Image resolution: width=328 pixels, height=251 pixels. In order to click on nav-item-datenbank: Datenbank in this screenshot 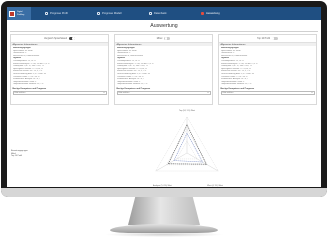, I will do `click(175, 13)`.